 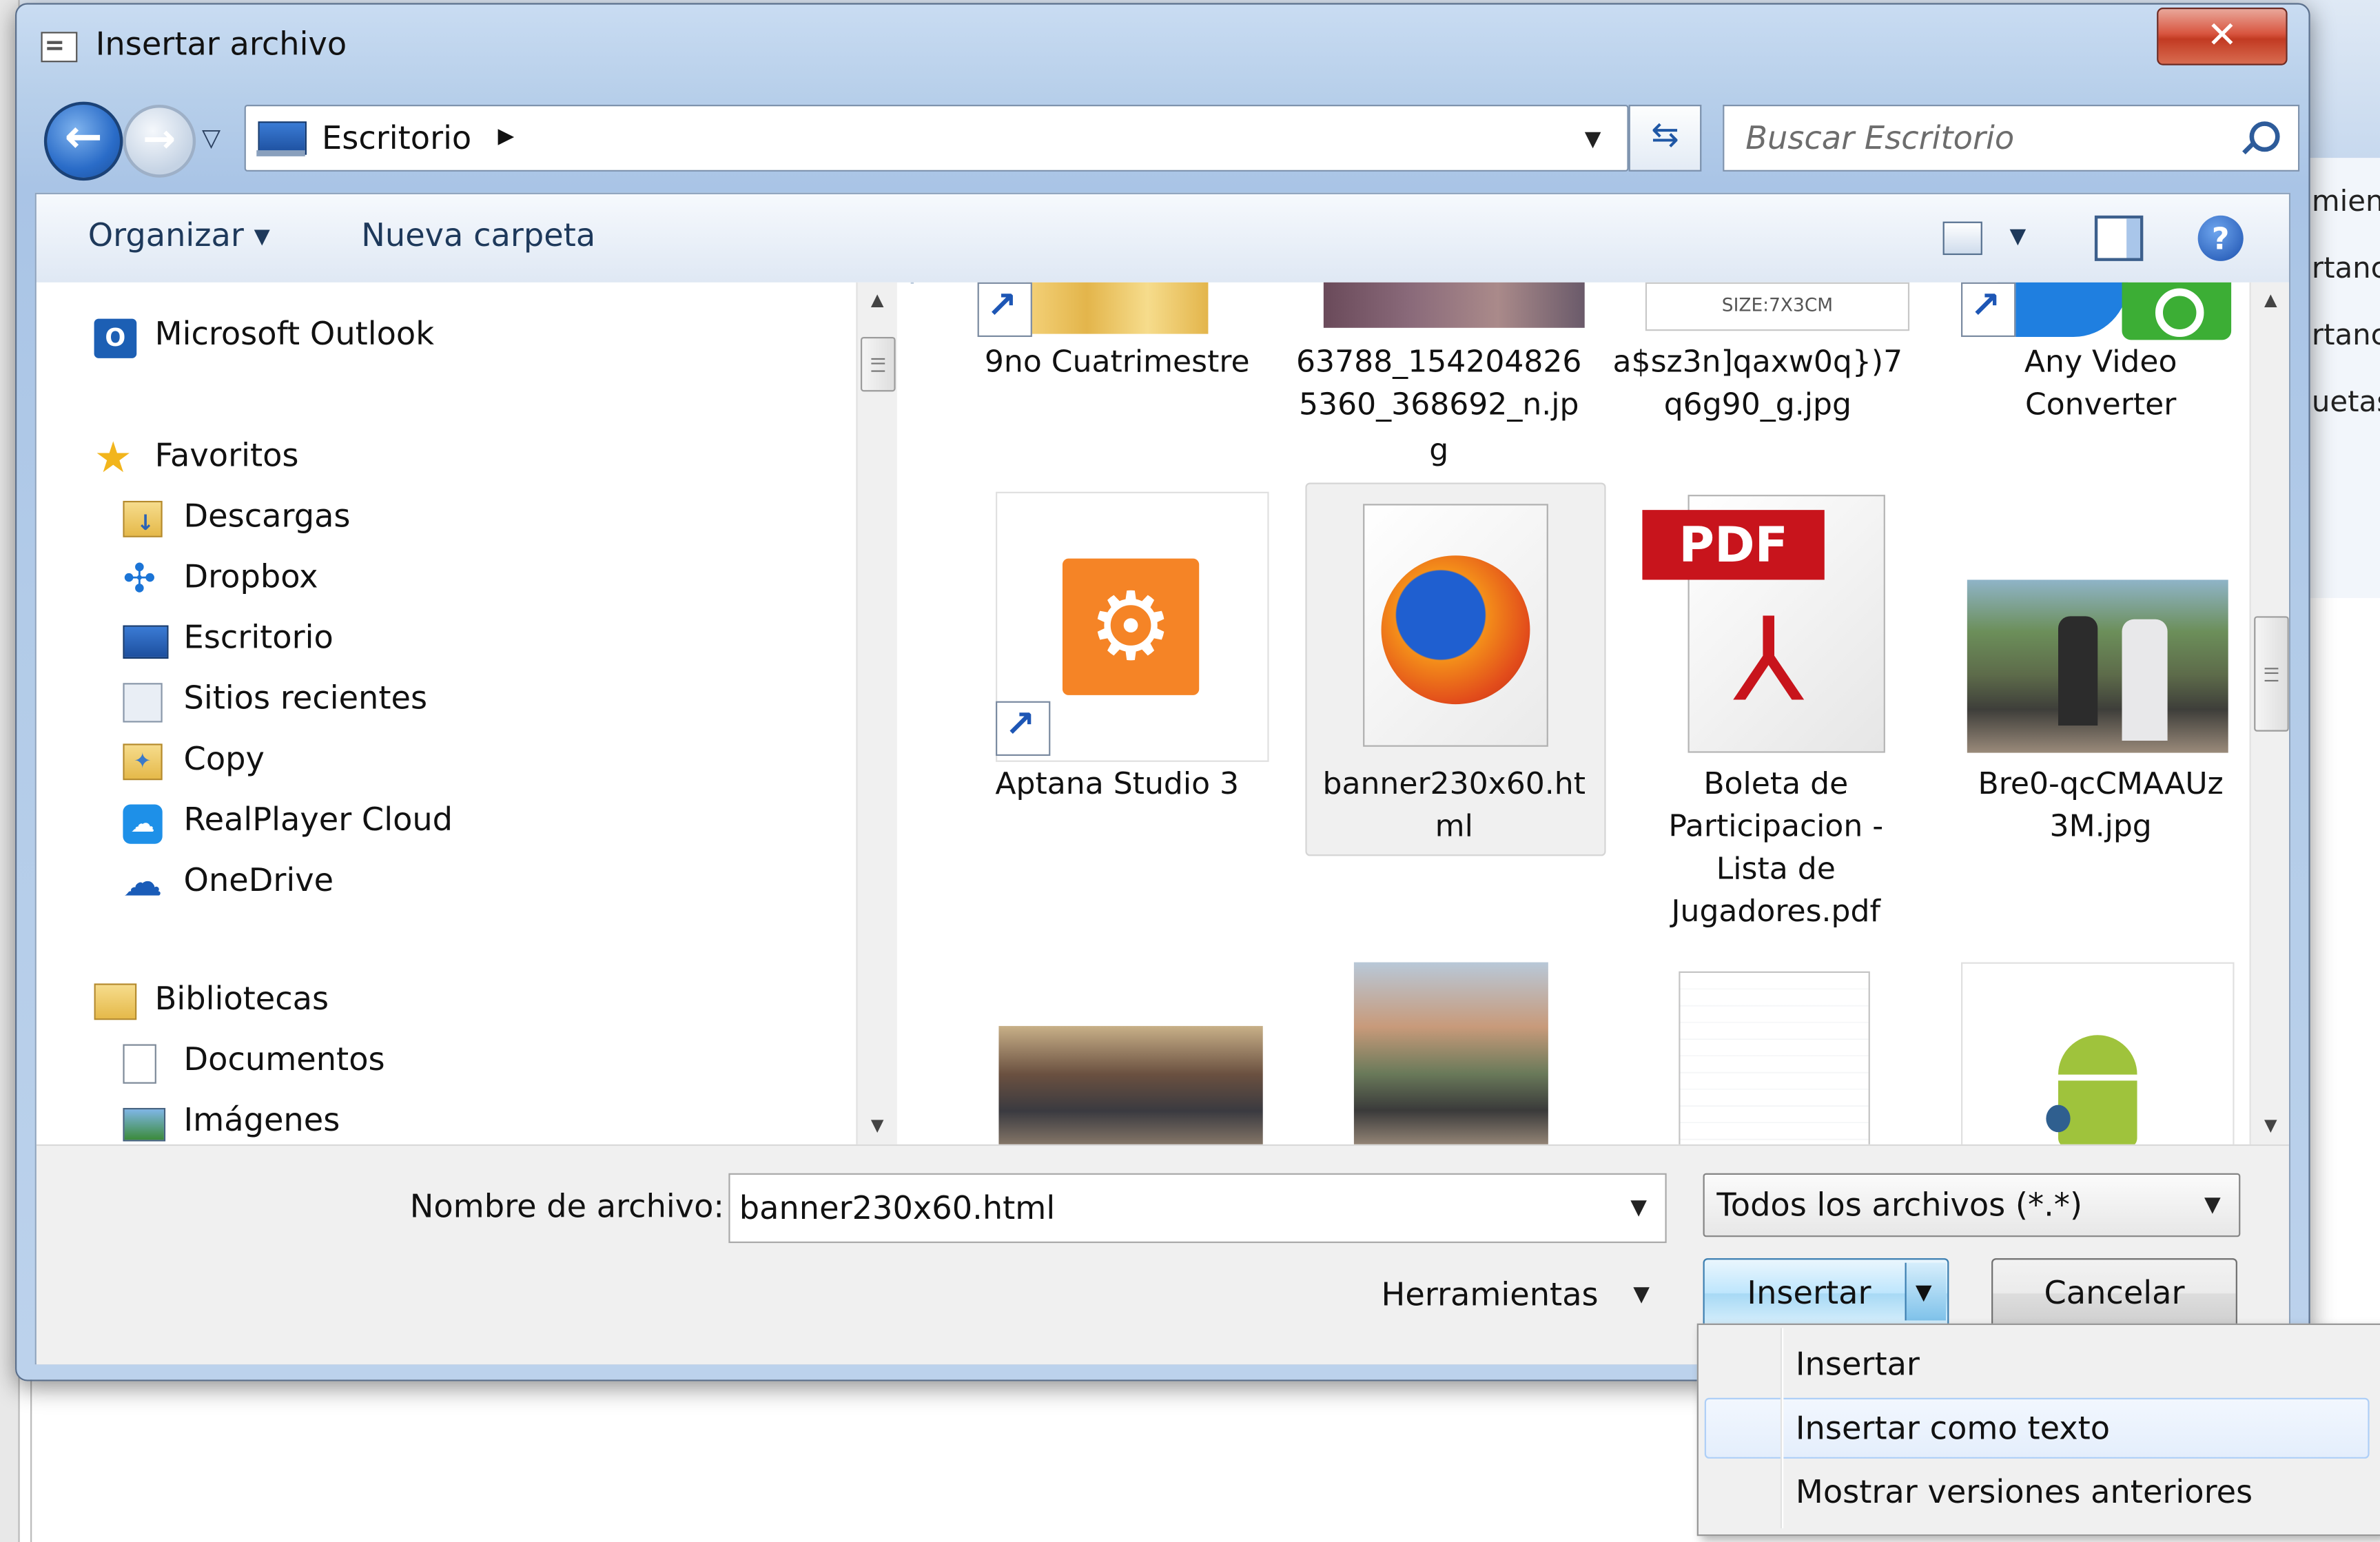 What do you see at coordinates (267, 516) in the screenshot?
I see `sidebar-item-label: Descargas` at bounding box center [267, 516].